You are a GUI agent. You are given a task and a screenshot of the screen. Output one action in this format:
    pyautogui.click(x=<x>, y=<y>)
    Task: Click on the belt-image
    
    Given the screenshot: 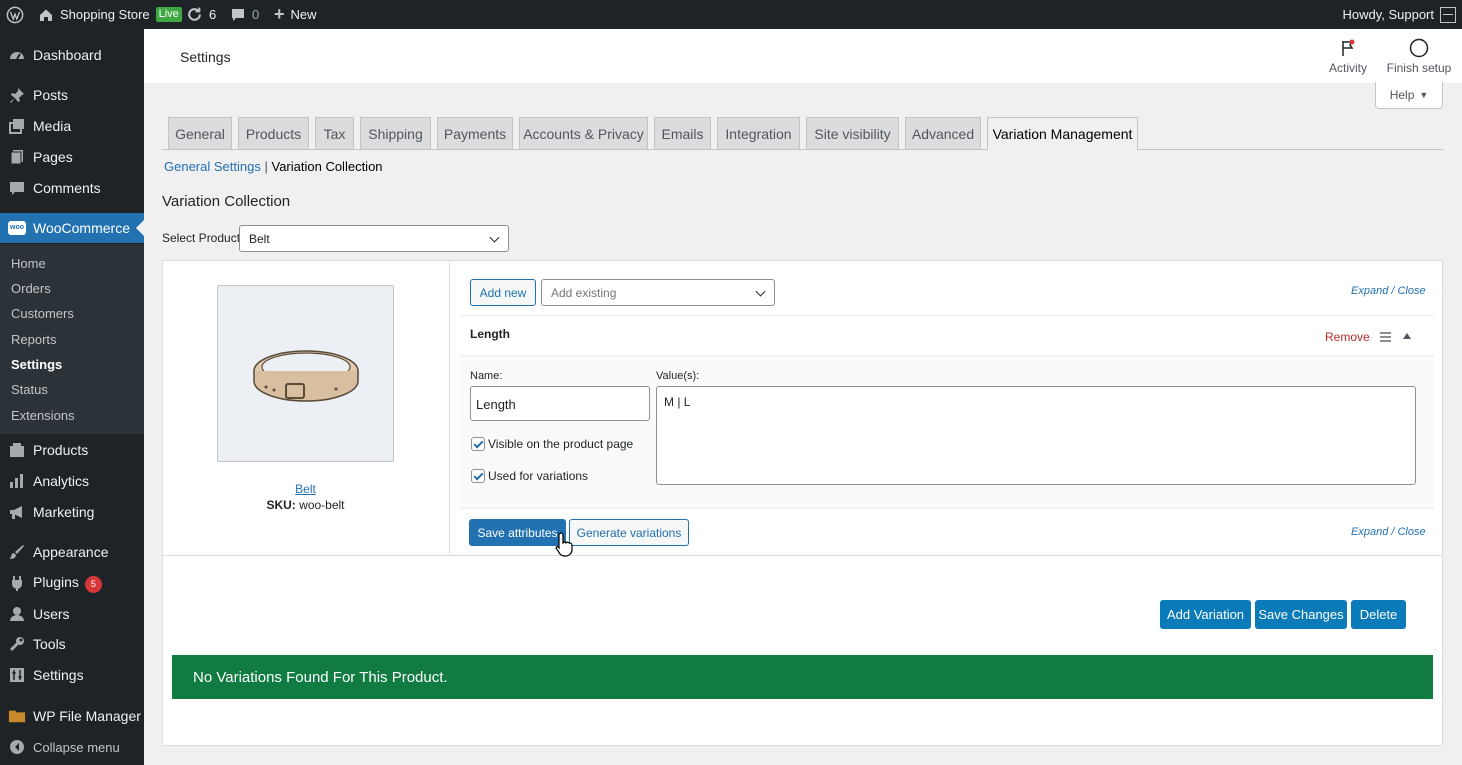 What is the action you would take?
    pyautogui.click(x=305, y=375)
    